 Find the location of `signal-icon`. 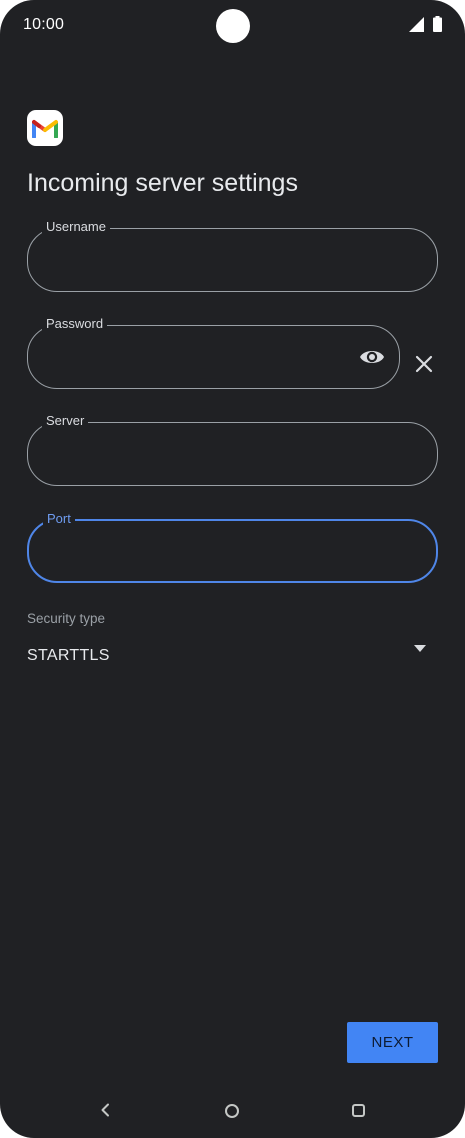

signal-icon is located at coordinates (416, 24).